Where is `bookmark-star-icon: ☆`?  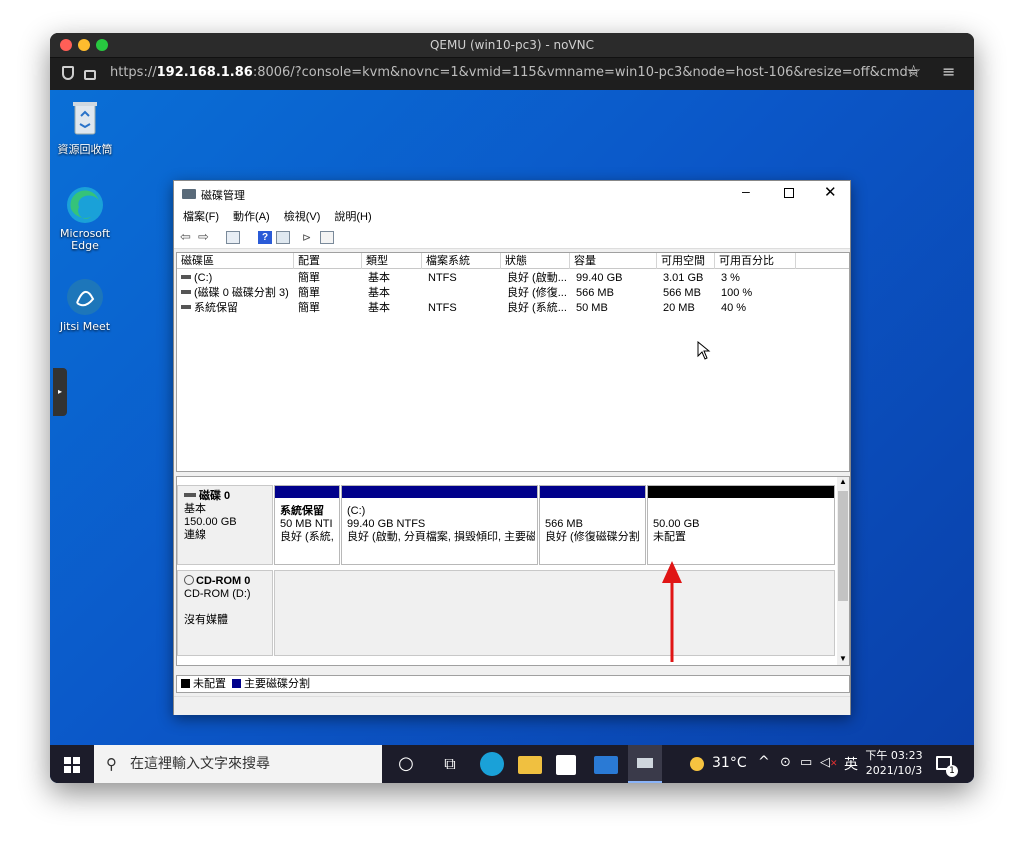
bookmark-star-icon: ☆ is located at coordinates (913, 72).